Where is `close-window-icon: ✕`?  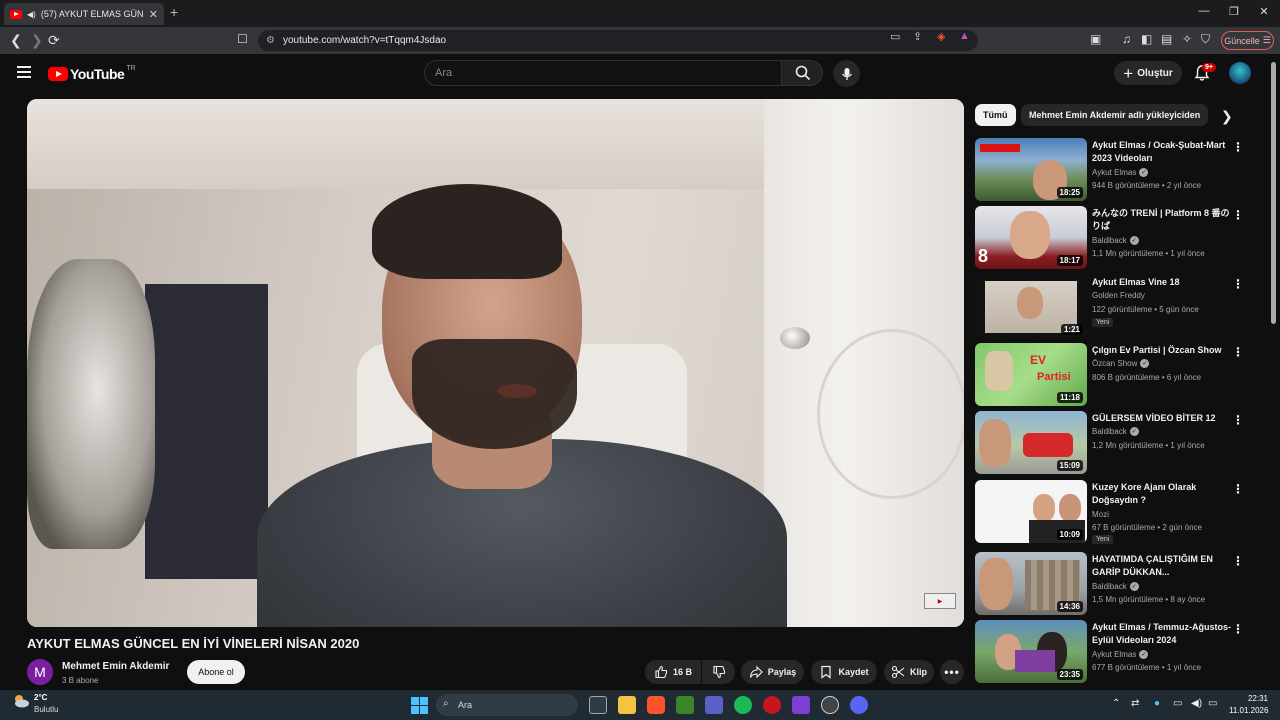 close-window-icon: ✕ is located at coordinates (1264, 11).